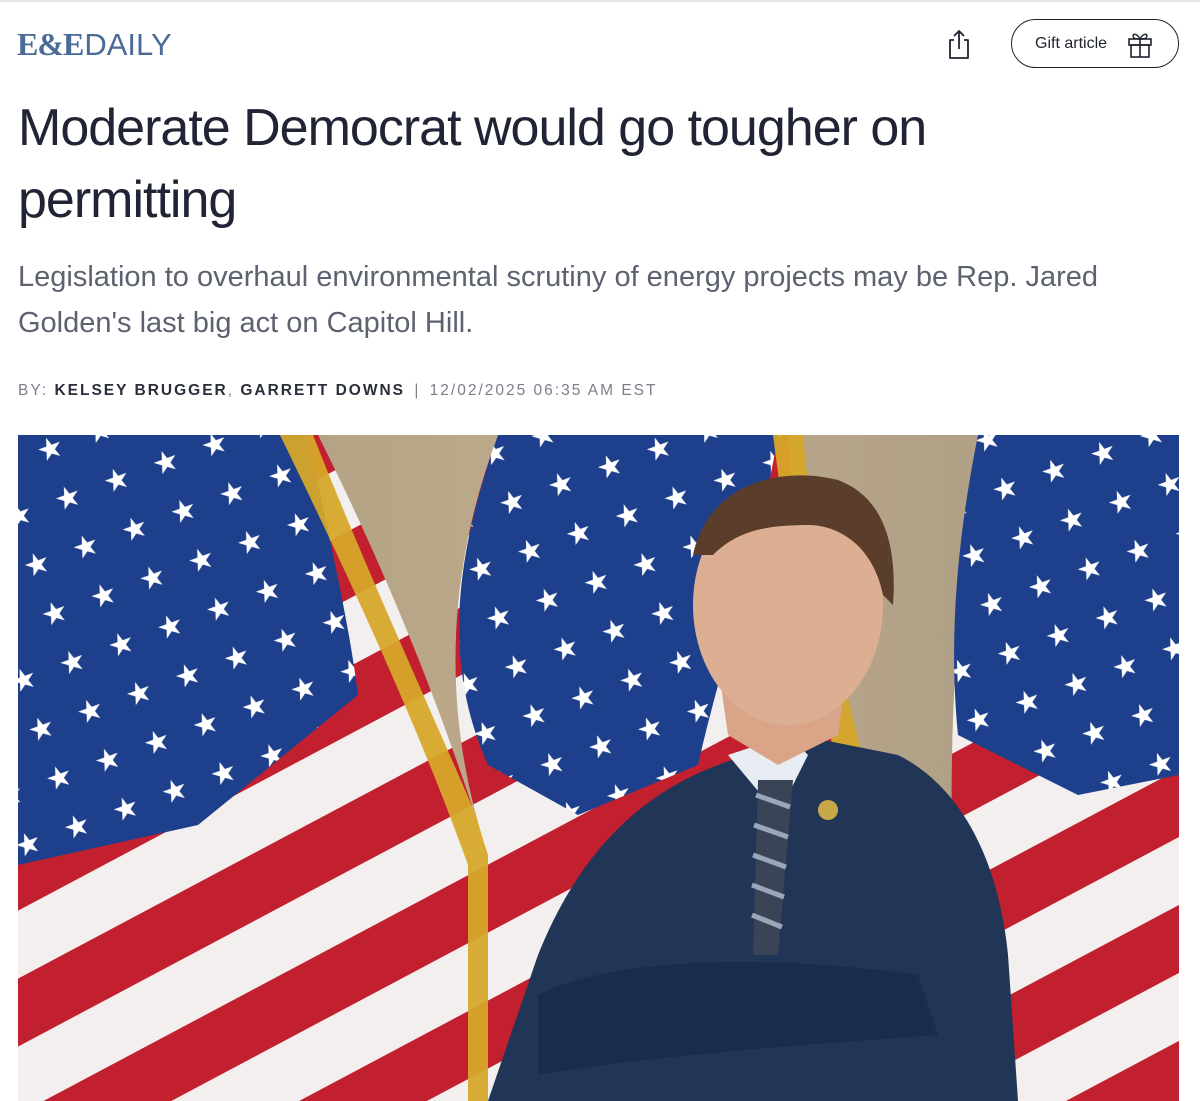  I want to click on author-link-garrett-downs: GARRETT DOWNS, so click(322, 390).